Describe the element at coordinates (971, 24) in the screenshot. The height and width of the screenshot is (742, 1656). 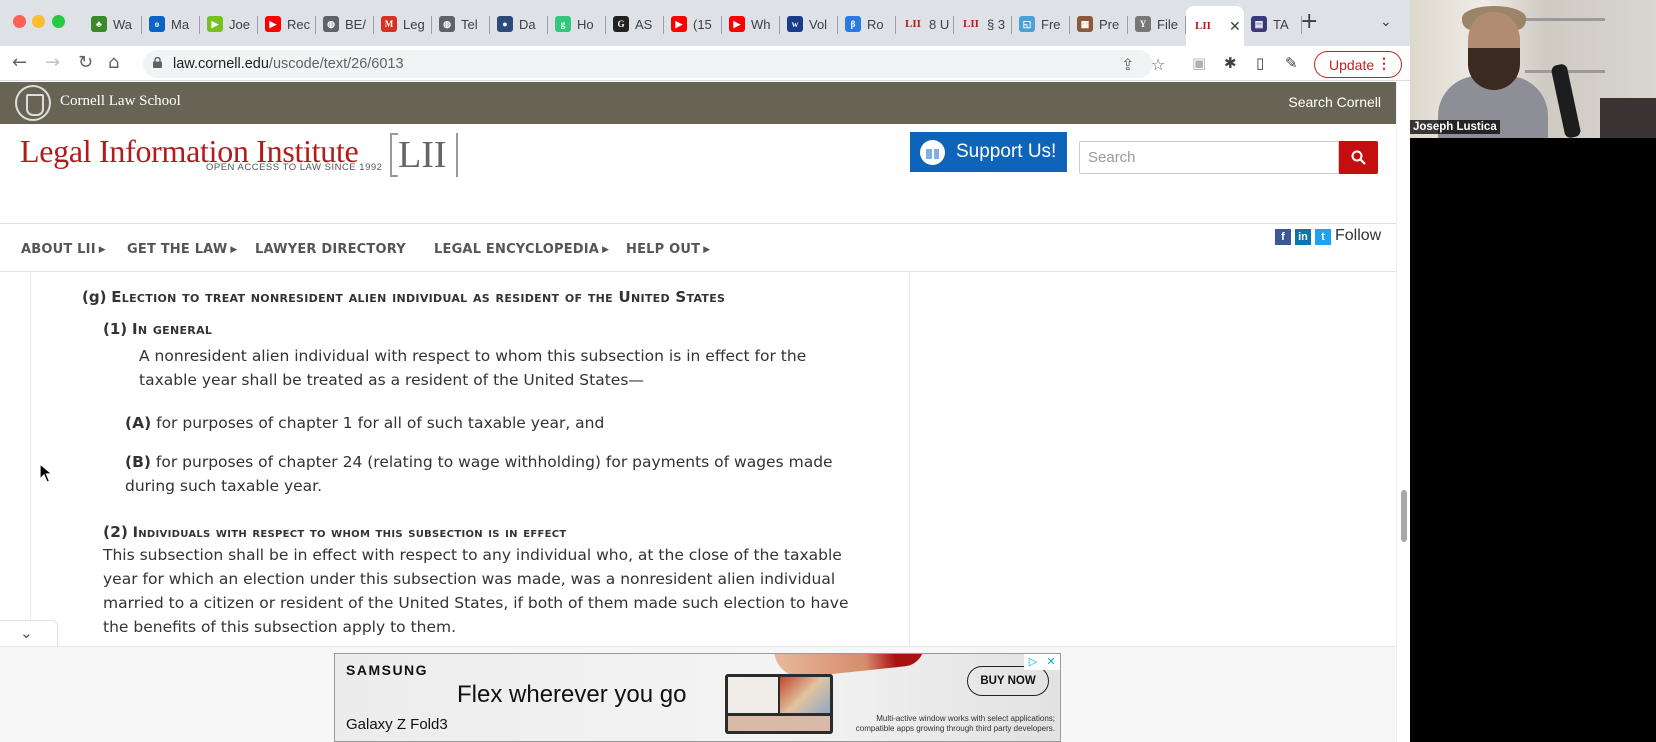
I see `lii-icon: LII` at that location.